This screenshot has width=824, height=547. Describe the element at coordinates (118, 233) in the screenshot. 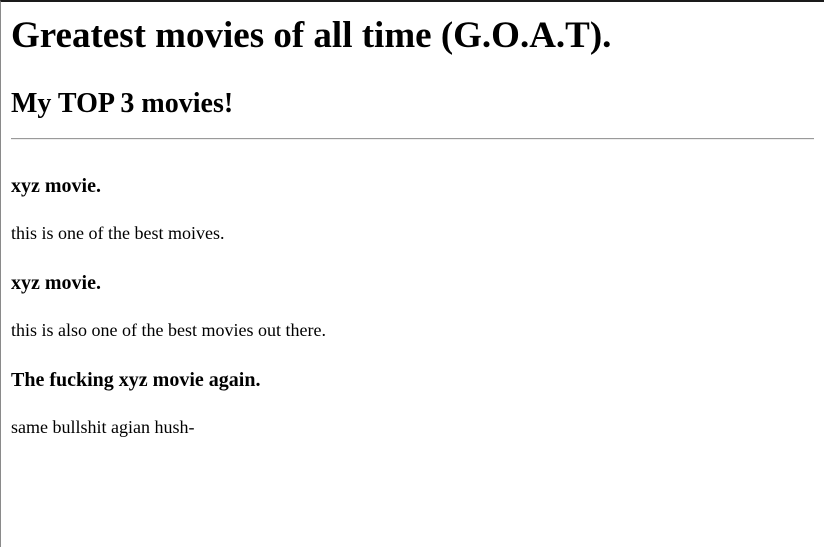

I see `movie-description-1: this is one of the best moives.` at that location.